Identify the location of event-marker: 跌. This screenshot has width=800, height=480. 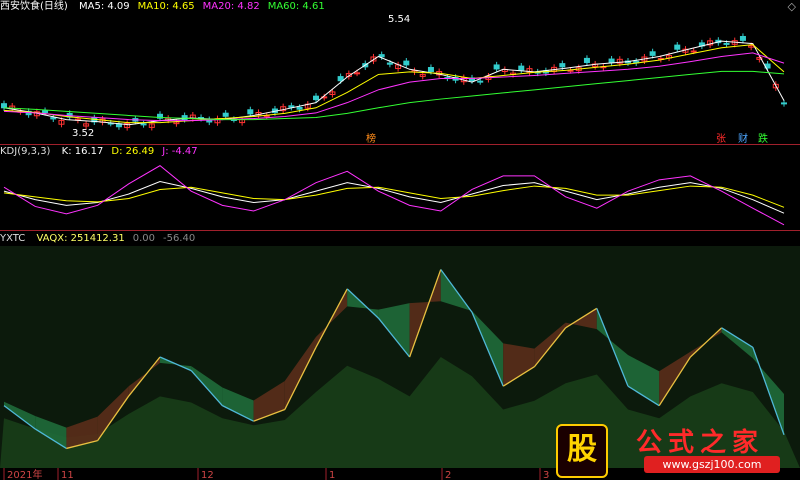
(763, 138).